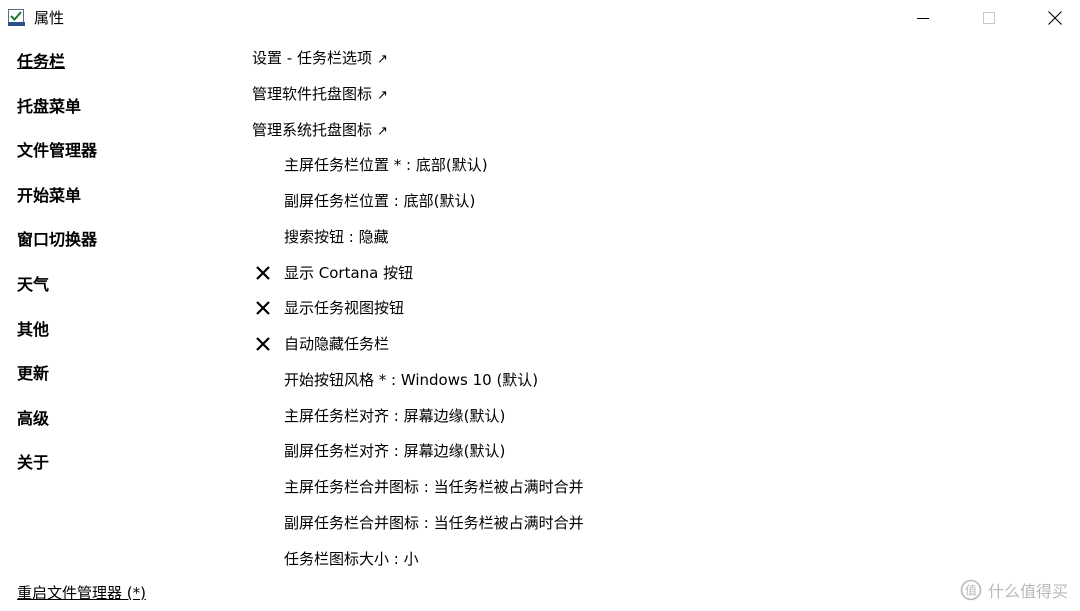  I want to click on link-app-tray-icons: 管理软件托盘图标 ↗, so click(602, 99).